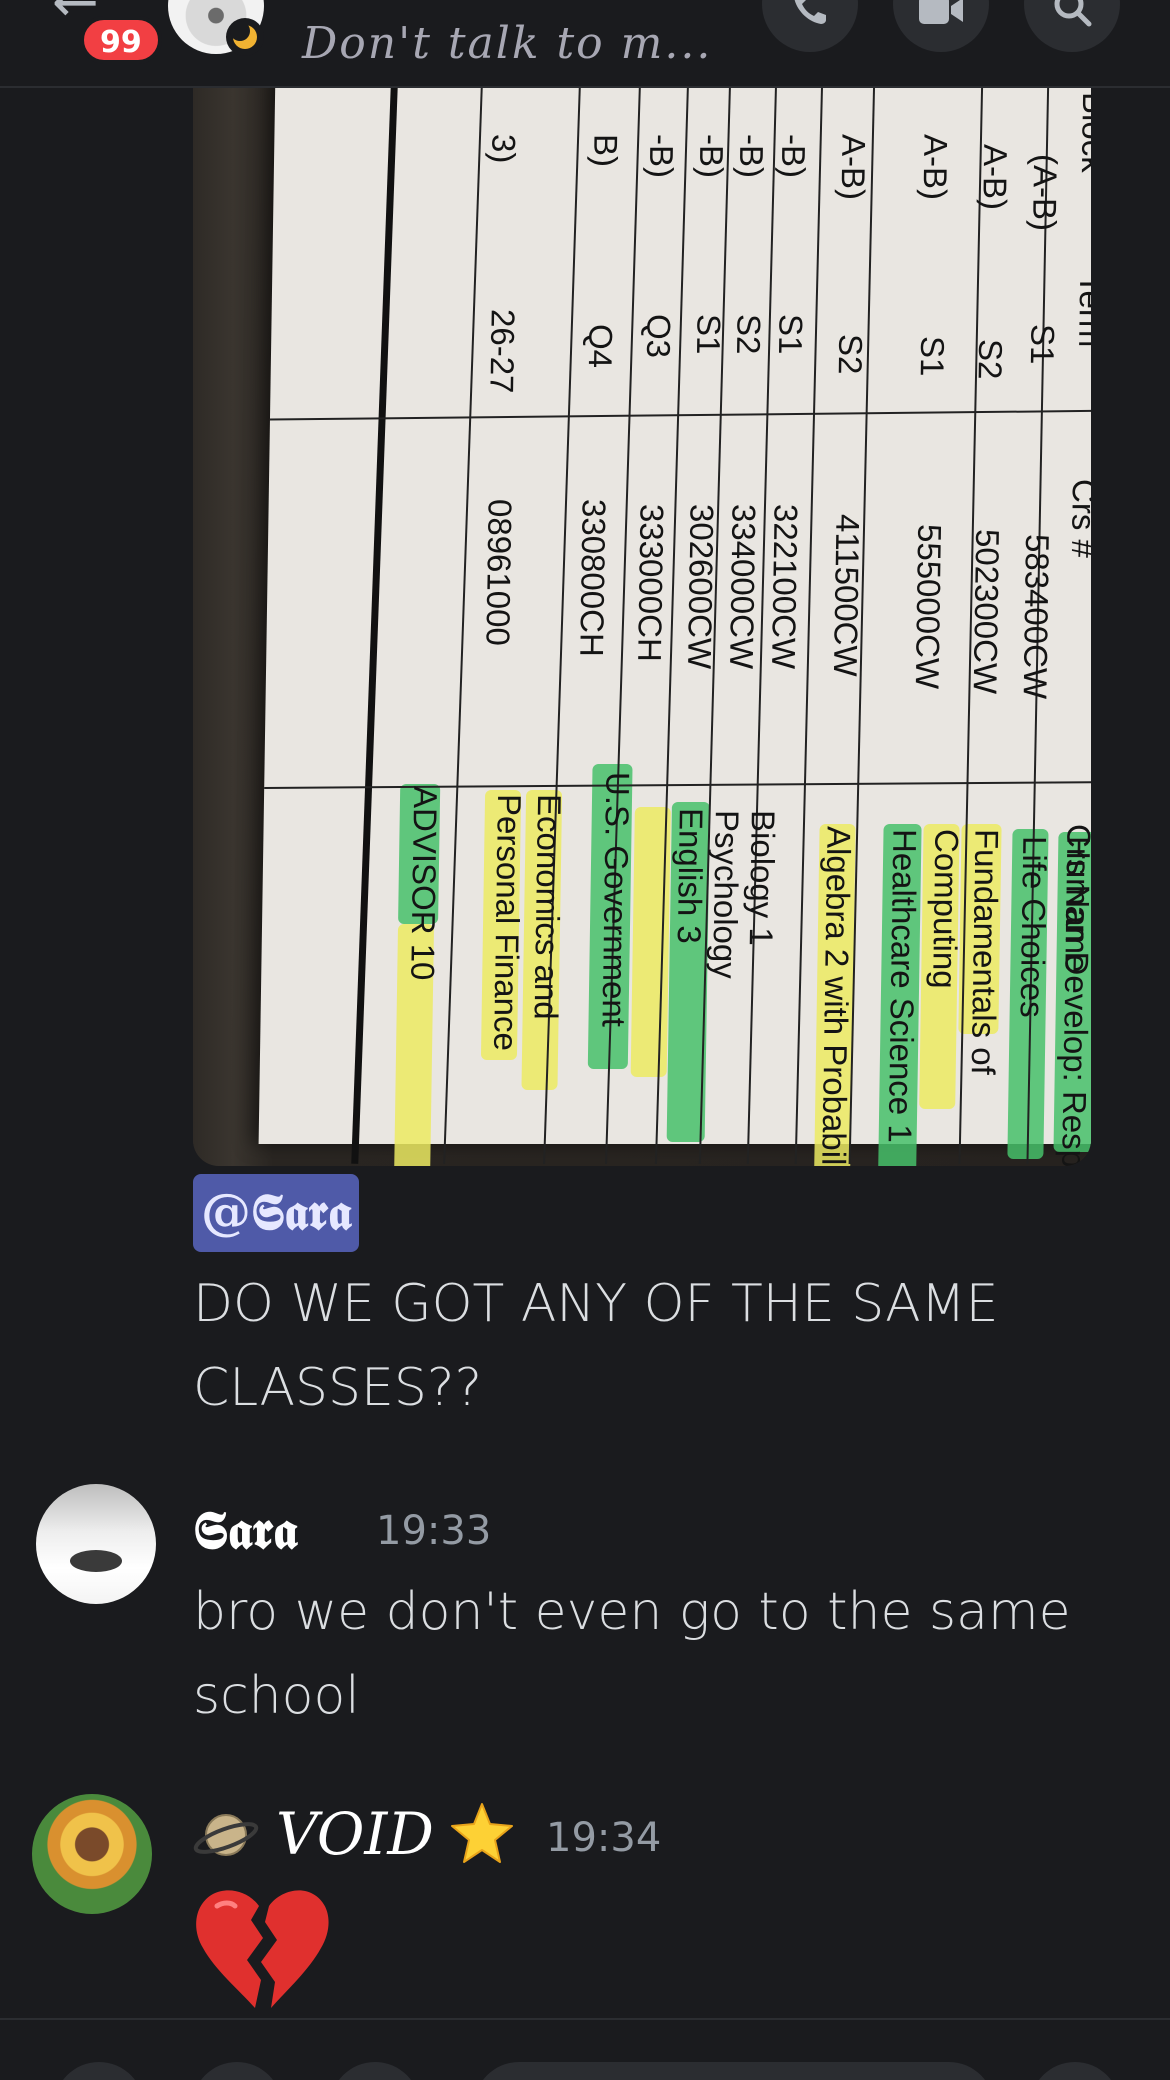  I want to click on phone-icon, so click(810, 12).